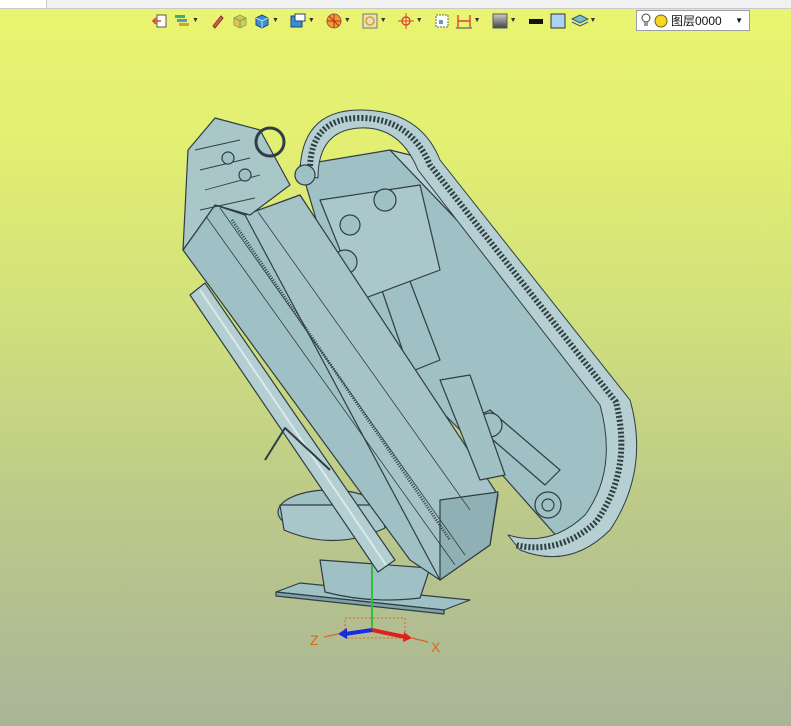 Image resolution: width=791 pixels, height=726 pixels. What do you see at coordinates (331, 635) in the screenshot?
I see `z-axis-extension` at bounding box center [331, 635].